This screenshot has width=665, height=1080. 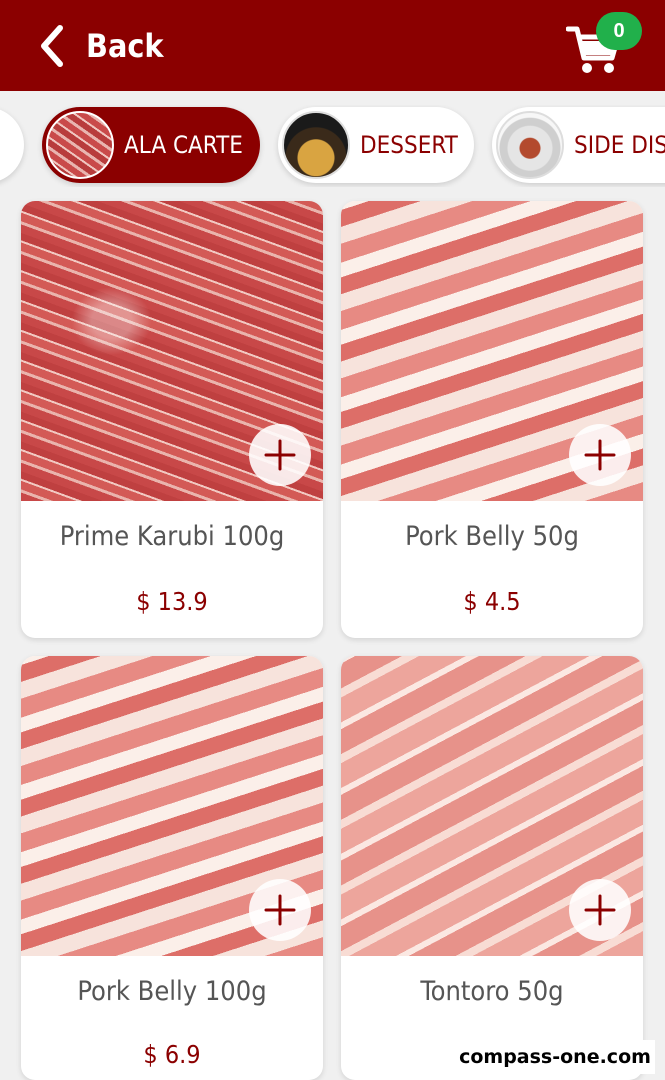 What do you see at coordinates (530, 145) in the screenshot?
I see `side-dish-thumbnail-icon` at bounding box center [530, 145].